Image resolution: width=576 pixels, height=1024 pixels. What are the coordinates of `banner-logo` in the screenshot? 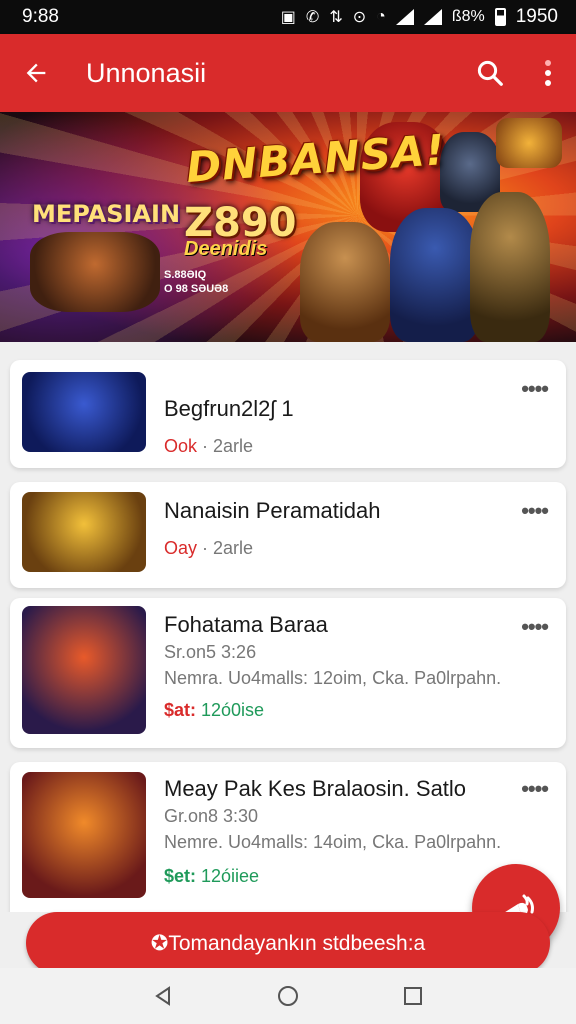 It's located at (529, 143).